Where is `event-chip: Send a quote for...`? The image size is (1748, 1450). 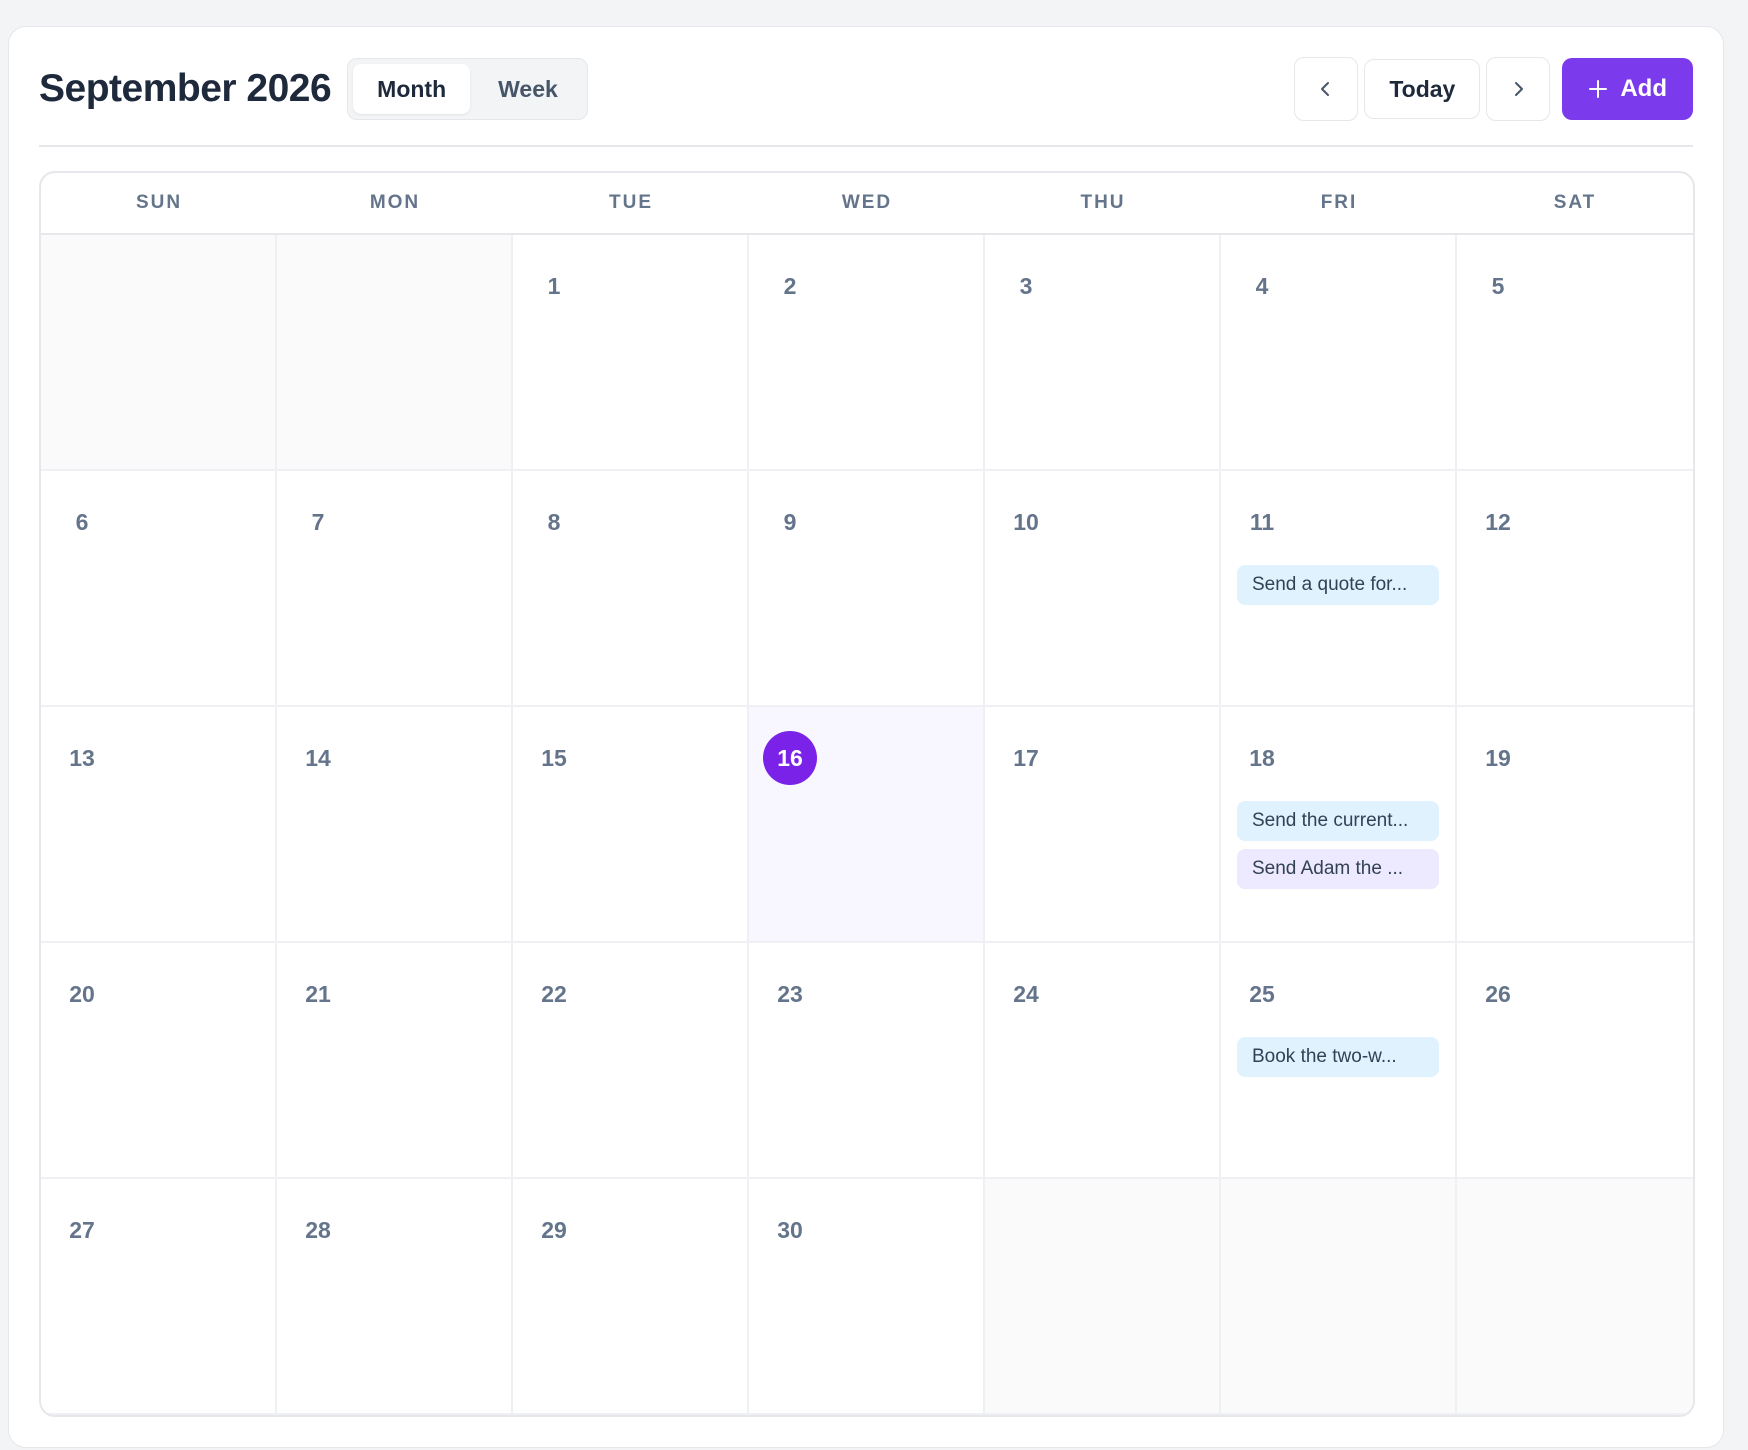
event-chip: Send a quote for... is located at coordinates (1338, 585).